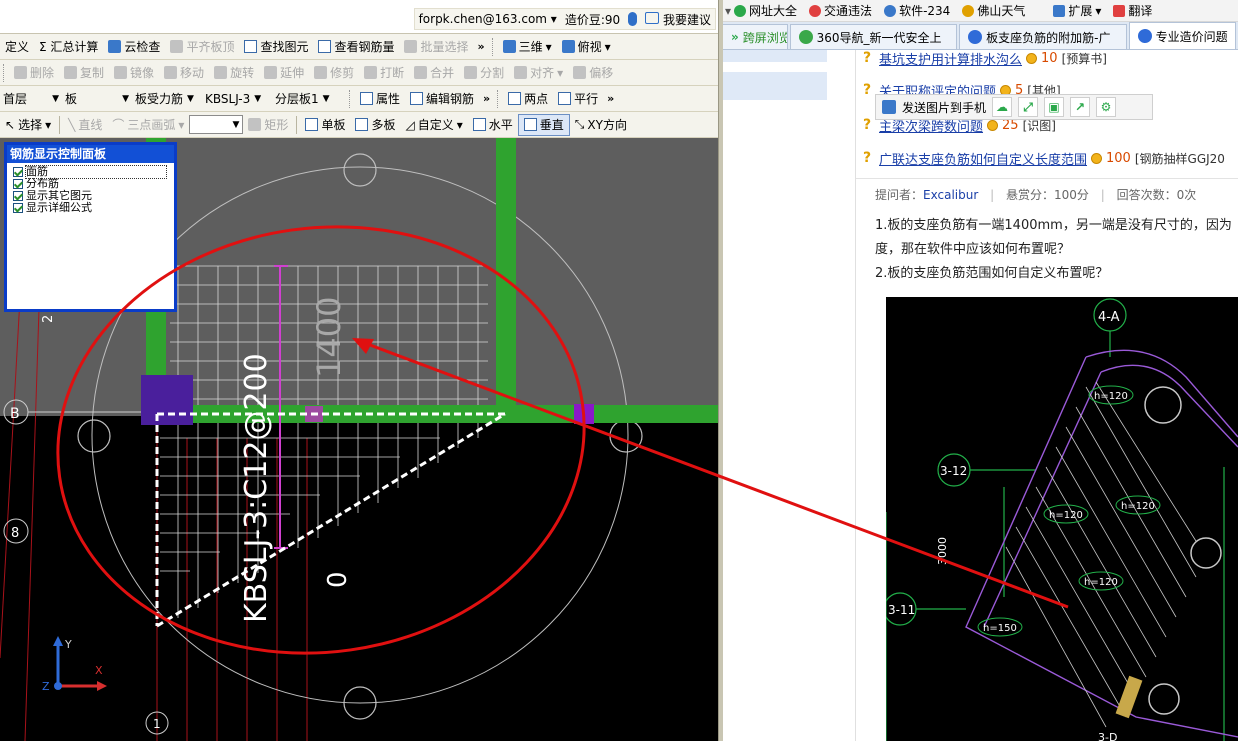 This screenshot has width=1238, height=741. Describe the element at coordinates (1043, 36) in the screenshot. I see `tab-rebar-question: 板支座负筋的附加筋-广` at that location.